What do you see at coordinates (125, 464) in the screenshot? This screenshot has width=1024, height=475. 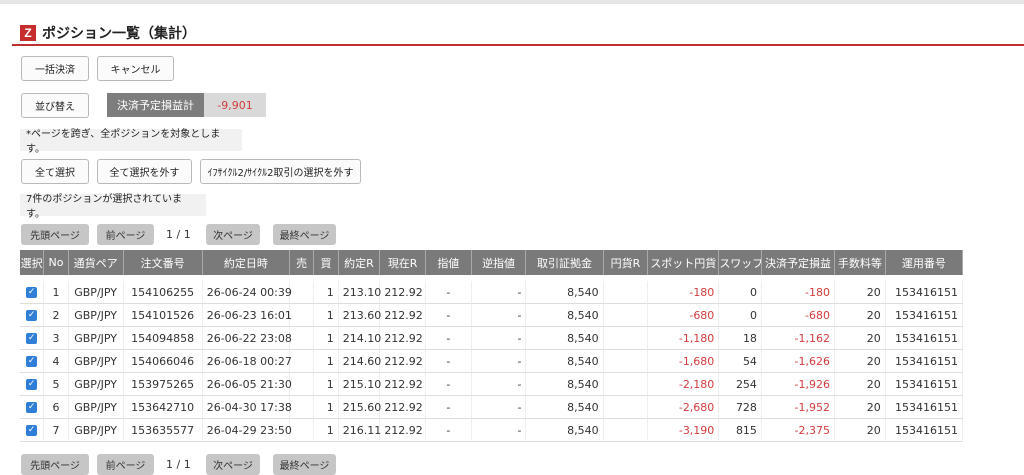 I see `prev-page-button-bottom: 前ページ` at bounding box center [125, 464].